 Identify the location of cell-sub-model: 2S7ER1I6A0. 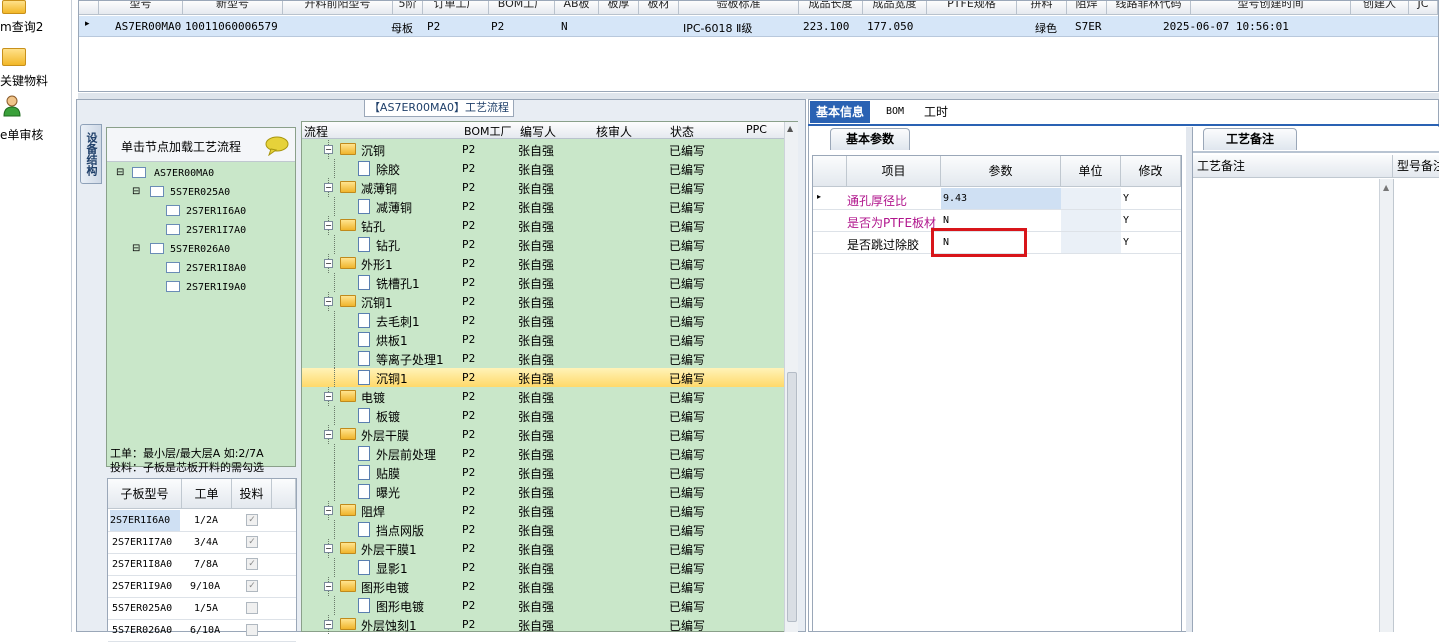
(145, 520).